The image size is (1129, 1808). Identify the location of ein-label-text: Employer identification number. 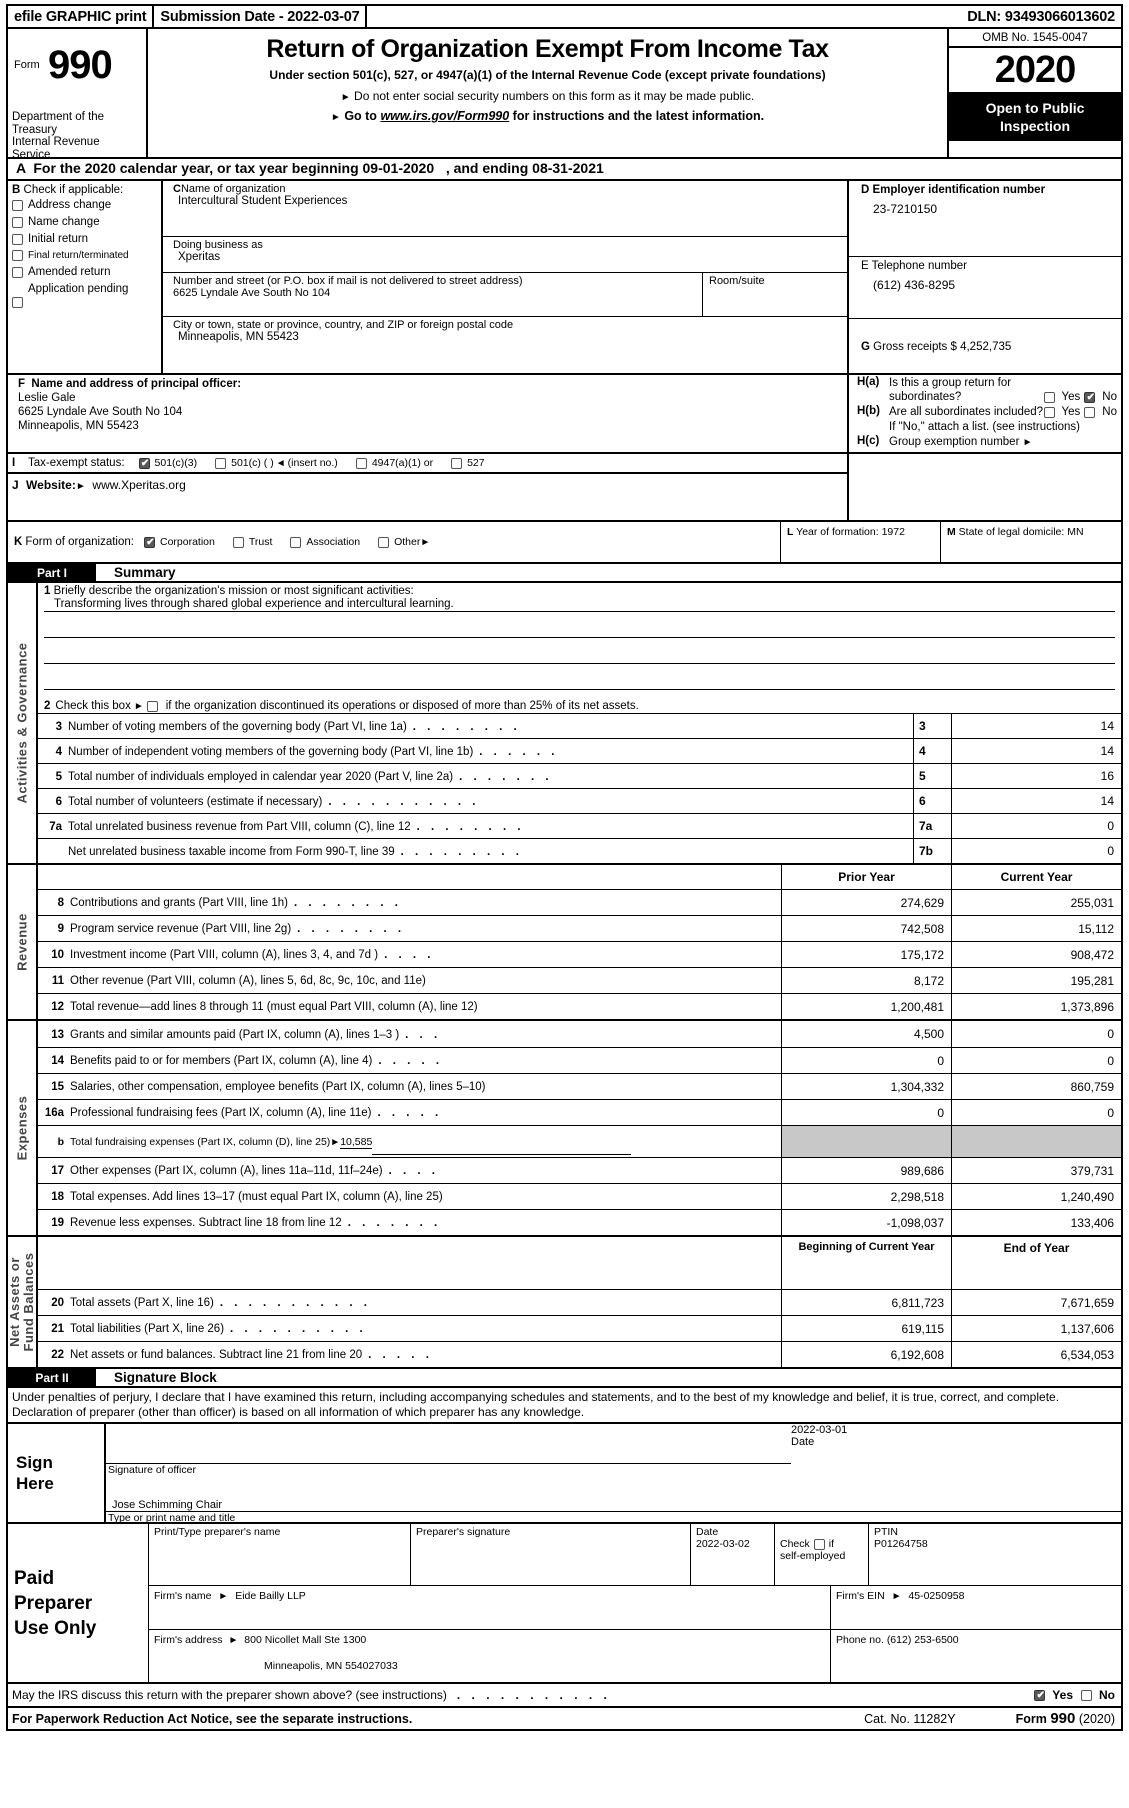
(959, 190).